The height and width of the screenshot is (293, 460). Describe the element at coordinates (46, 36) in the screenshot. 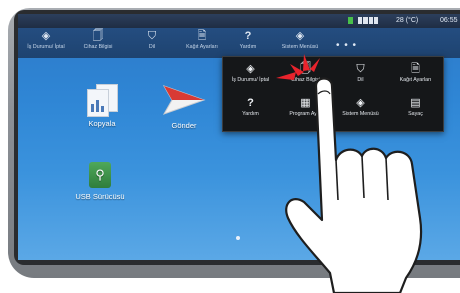

I see `job-status-icon: ◈` at that location.